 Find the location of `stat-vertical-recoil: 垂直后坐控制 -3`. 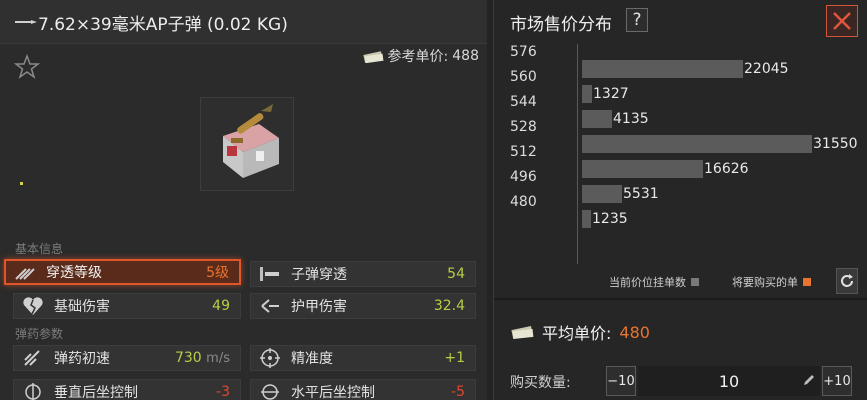

stat-vertical-recoil: 垂直后坐控制 -3 is located at coordinates (127, 389).